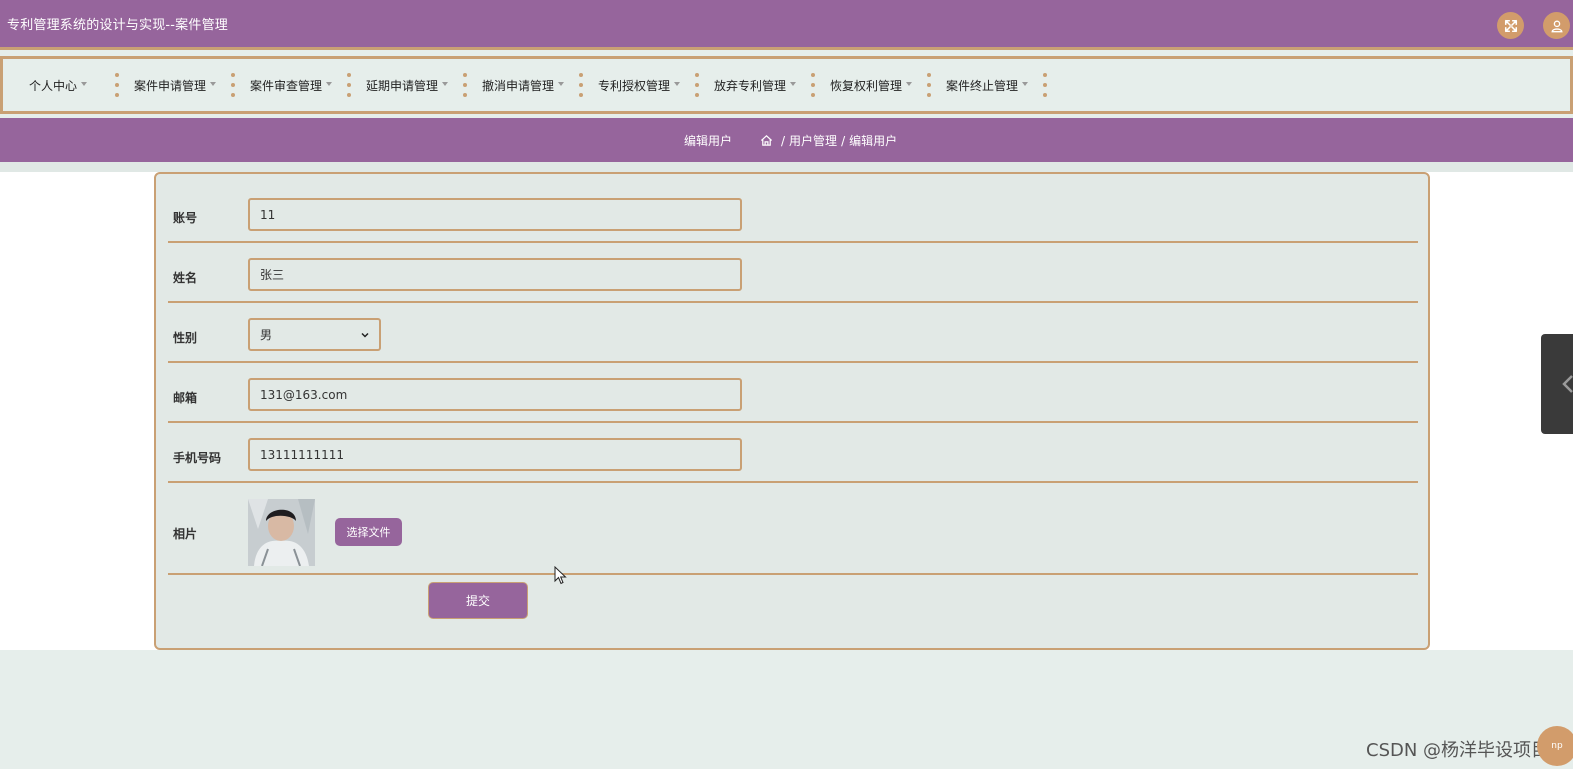 Image resolution: width=1573 pixels, height=769 pixels. I want to click on corner-badge: np, so click(1555, 746).